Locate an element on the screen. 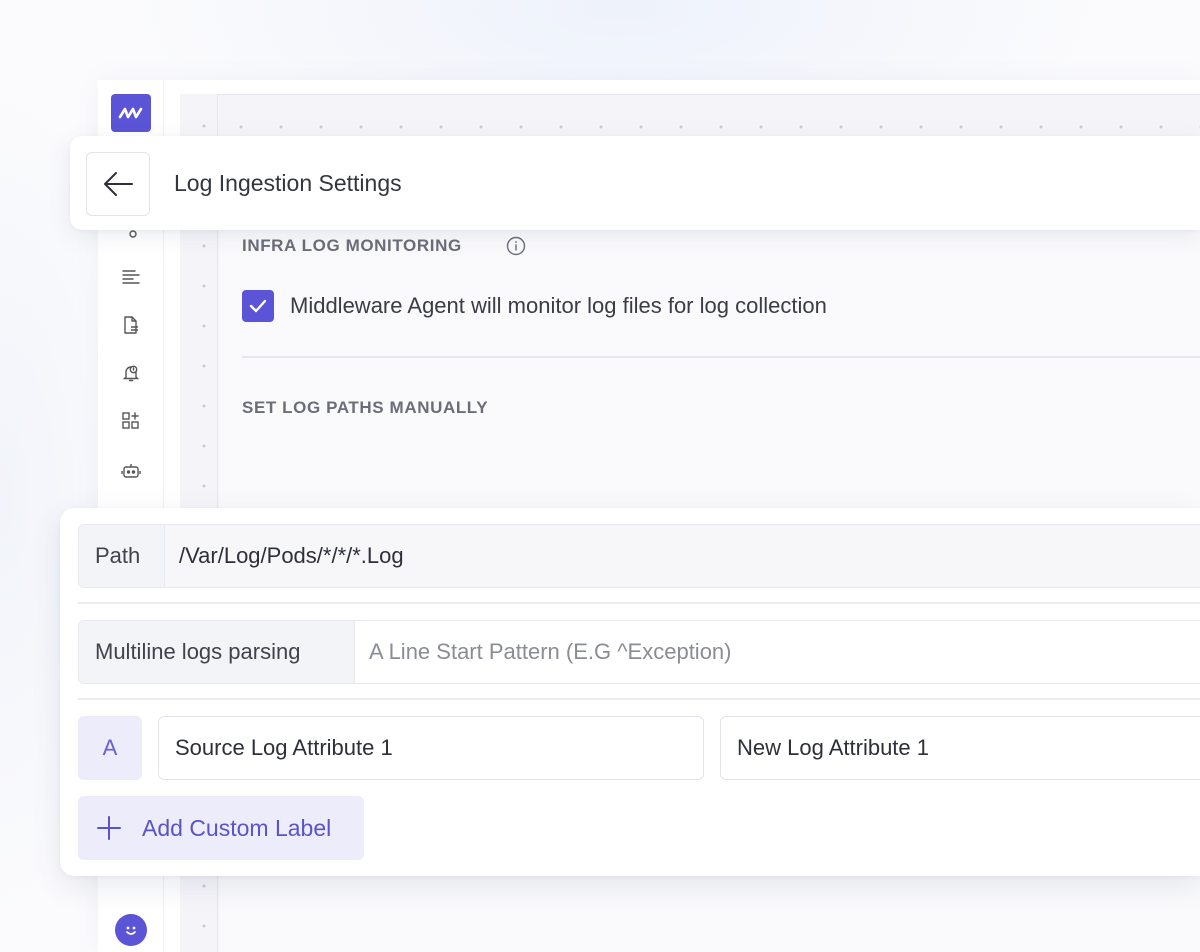  infra-log-monitoring-title: INFRA LOG MONITORING is located at coordinates (352, 245).